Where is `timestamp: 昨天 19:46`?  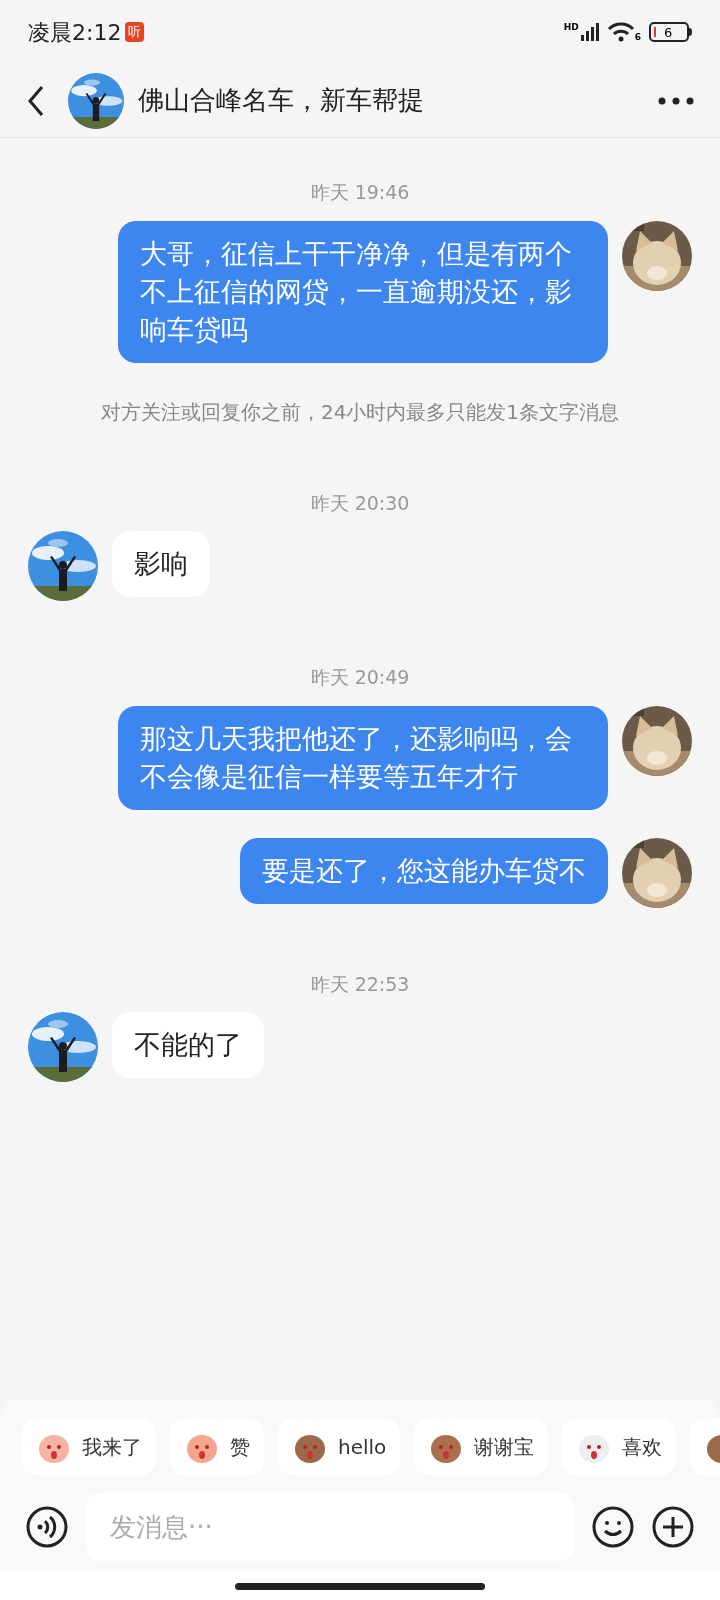 timestamp: 昨天 19:46 is located at coordinates (360, 192).